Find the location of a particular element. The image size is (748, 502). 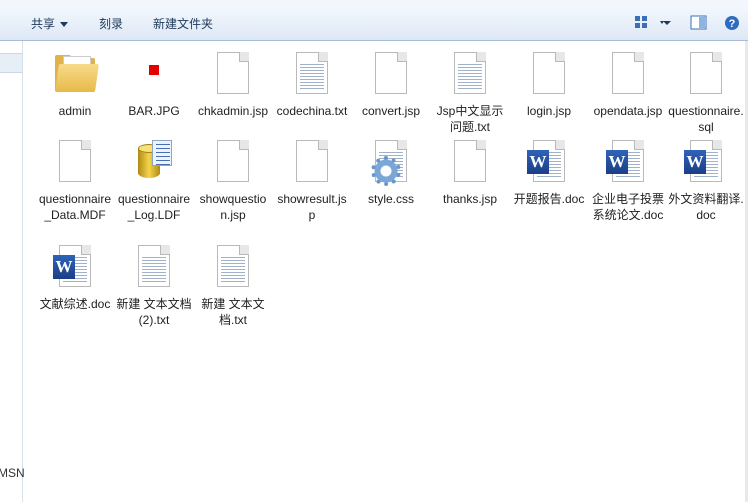

share-button: 共享 is located at coordinates (50, 23).